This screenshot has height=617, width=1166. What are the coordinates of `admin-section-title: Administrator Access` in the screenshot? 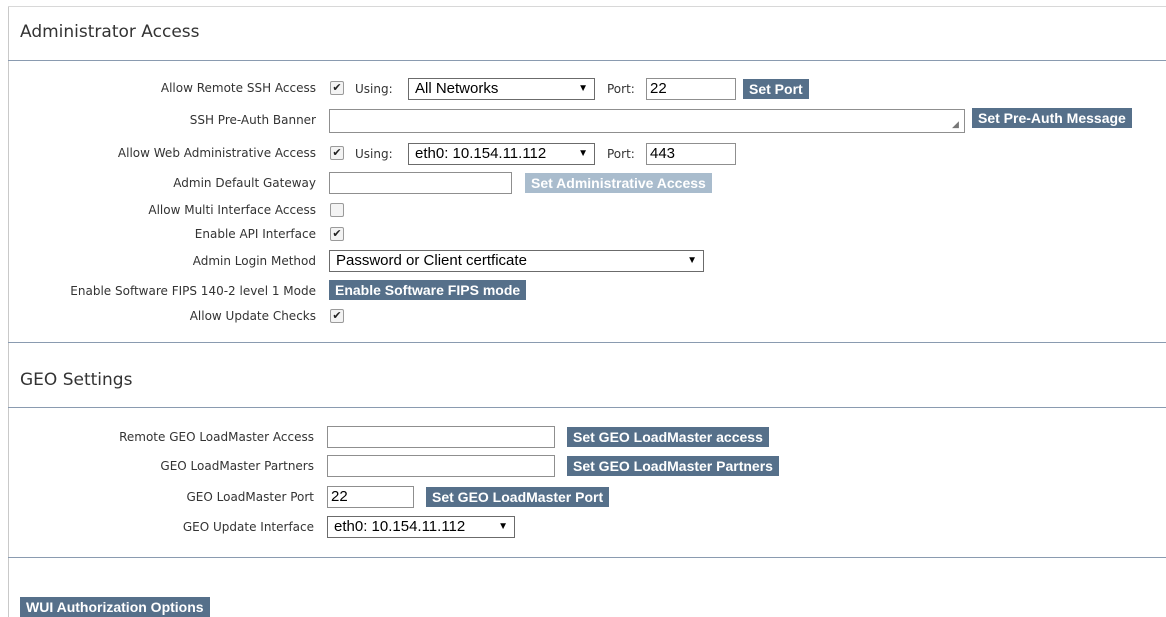 It's located at (110, 32).